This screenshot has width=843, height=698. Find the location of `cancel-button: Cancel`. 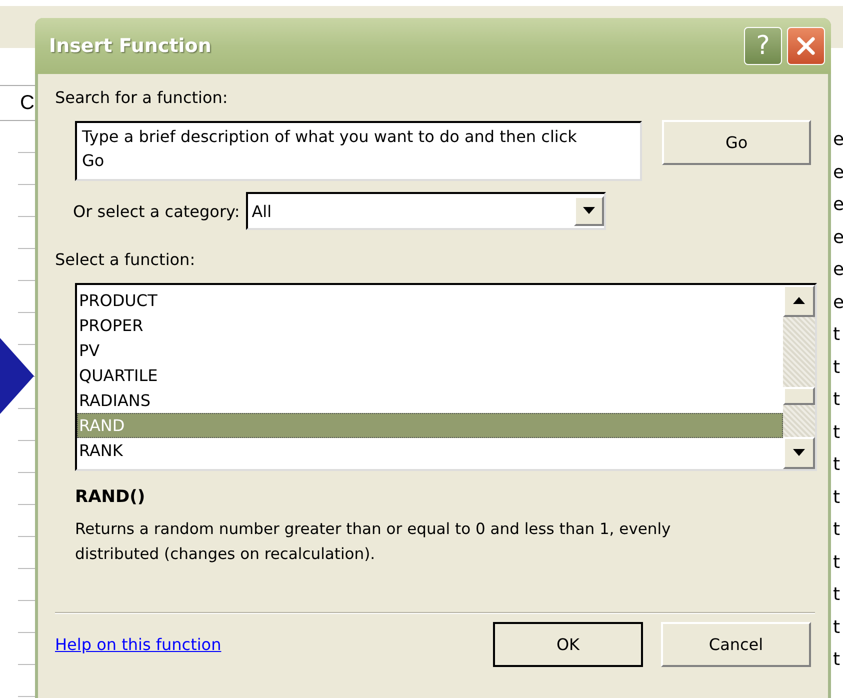

cancel-button: Cancel is located at coordinates (736, 644).